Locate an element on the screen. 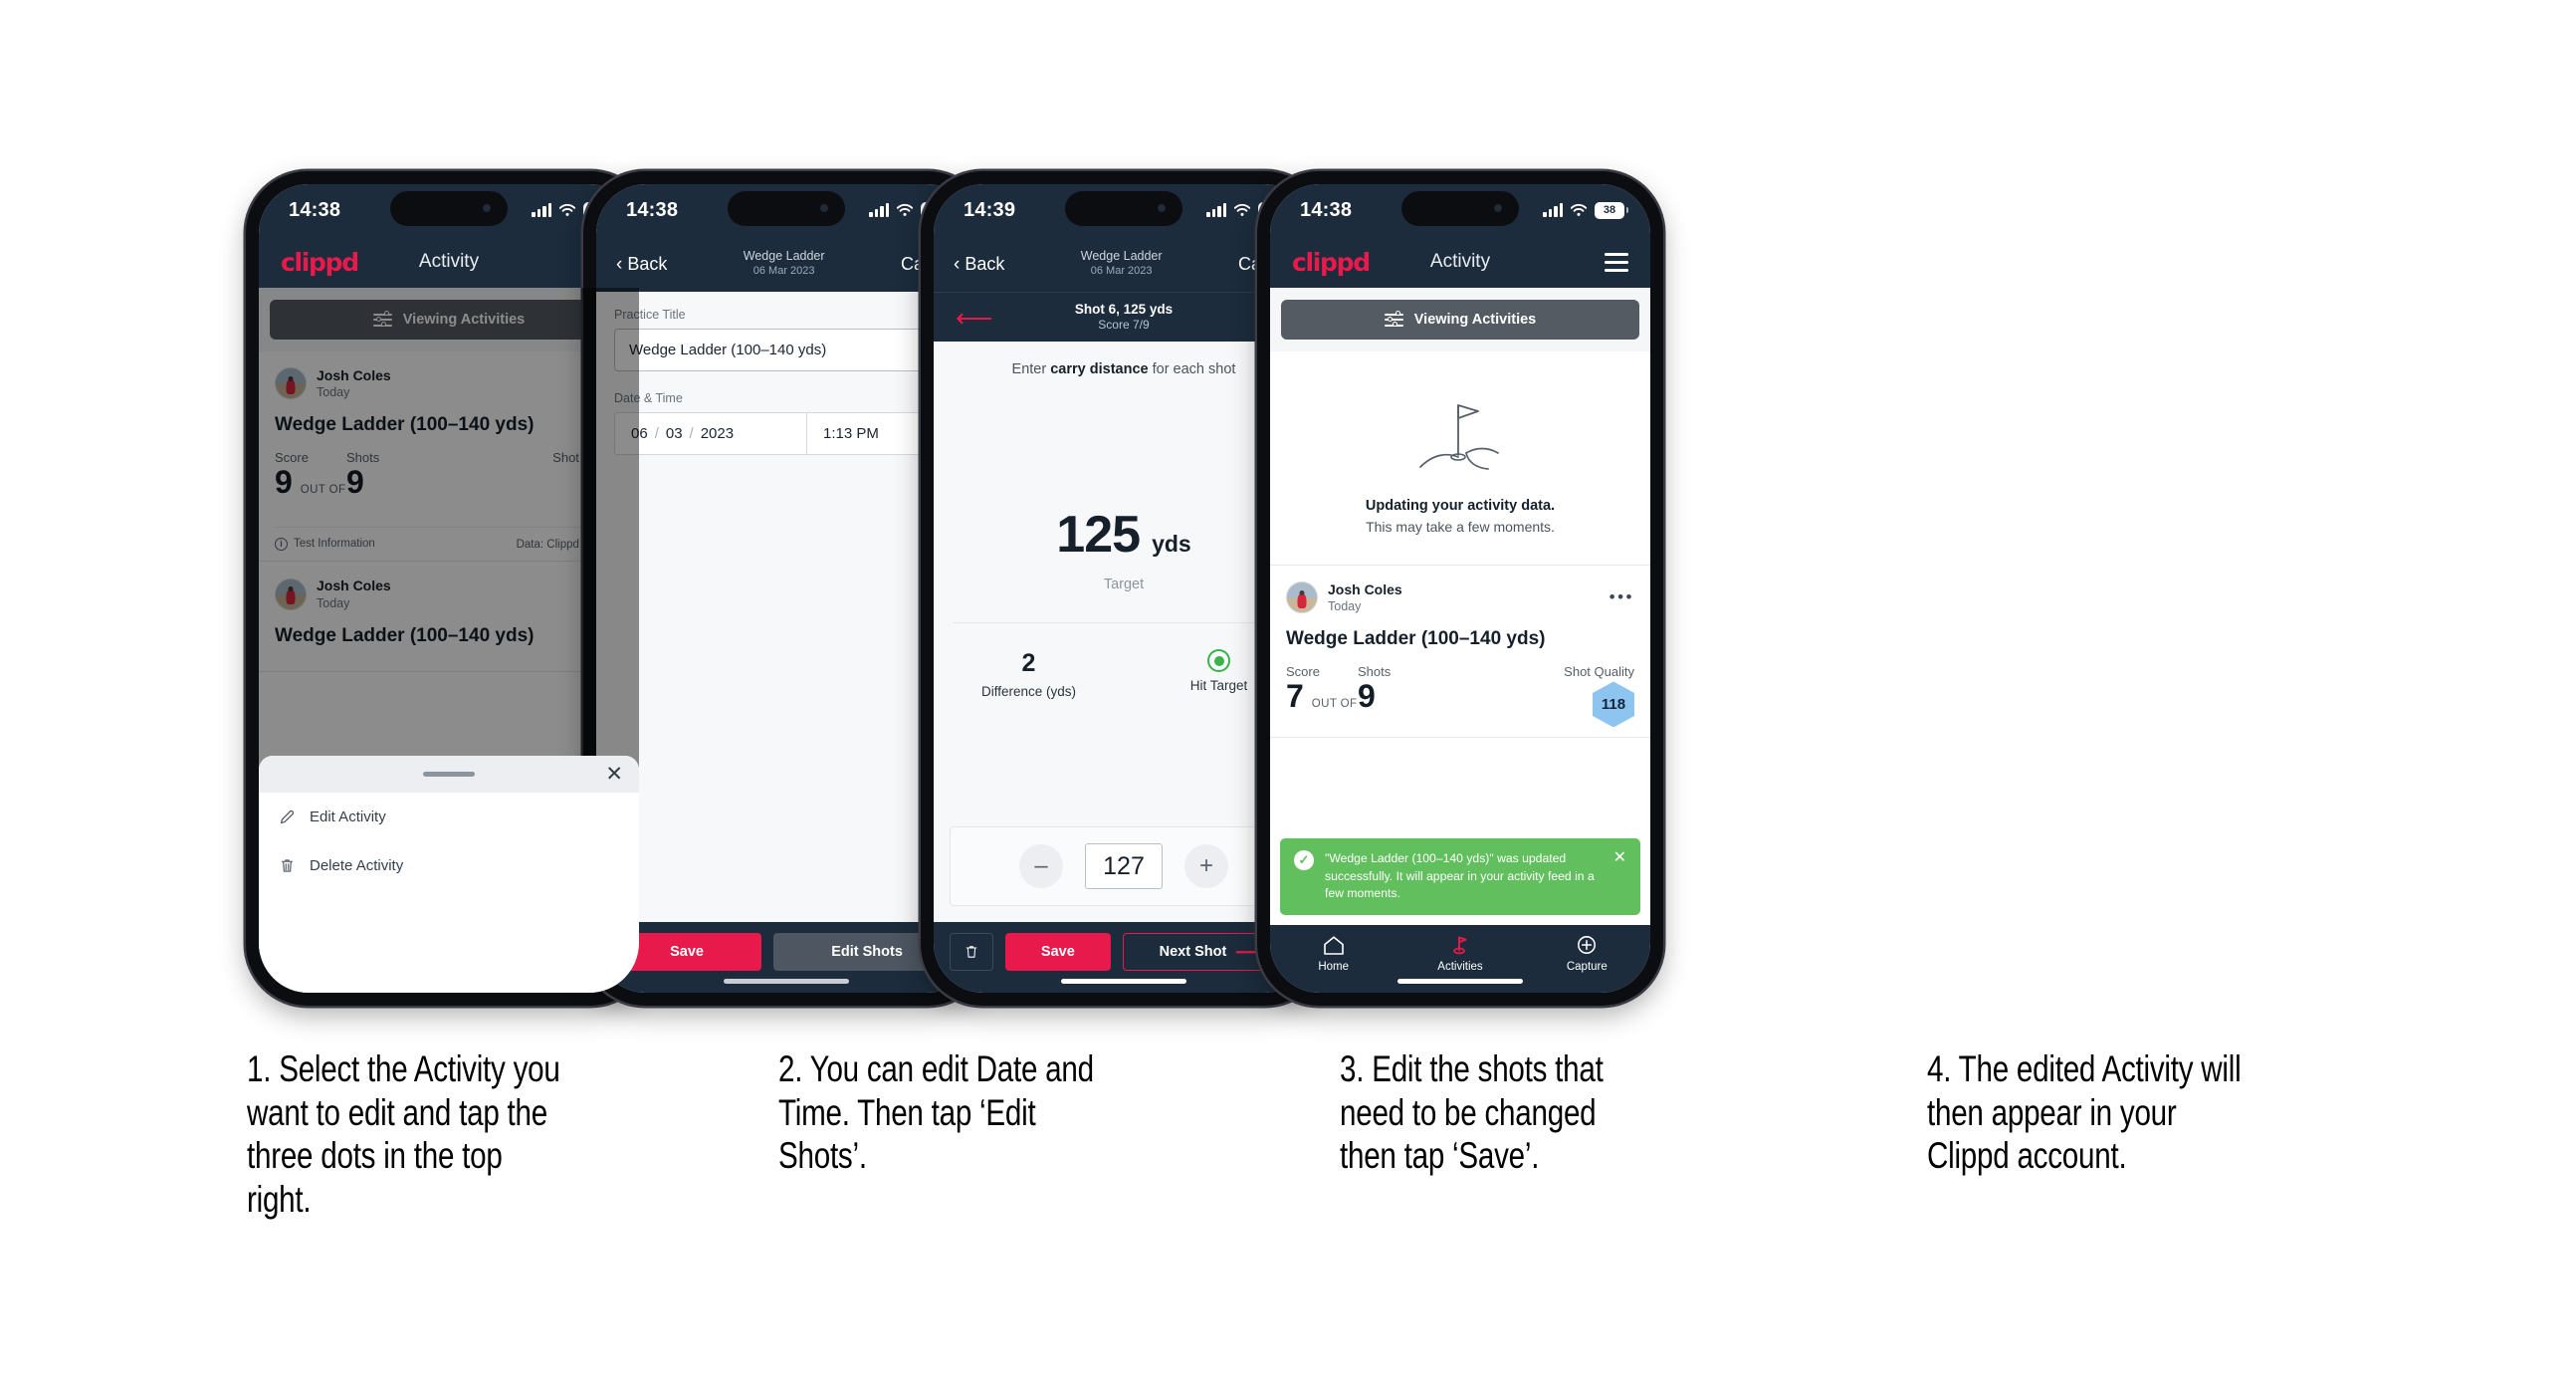 The image size is (2576, 1386). filter-bar-wrap: Viewing Activities is located at coordinates (1460, 319).